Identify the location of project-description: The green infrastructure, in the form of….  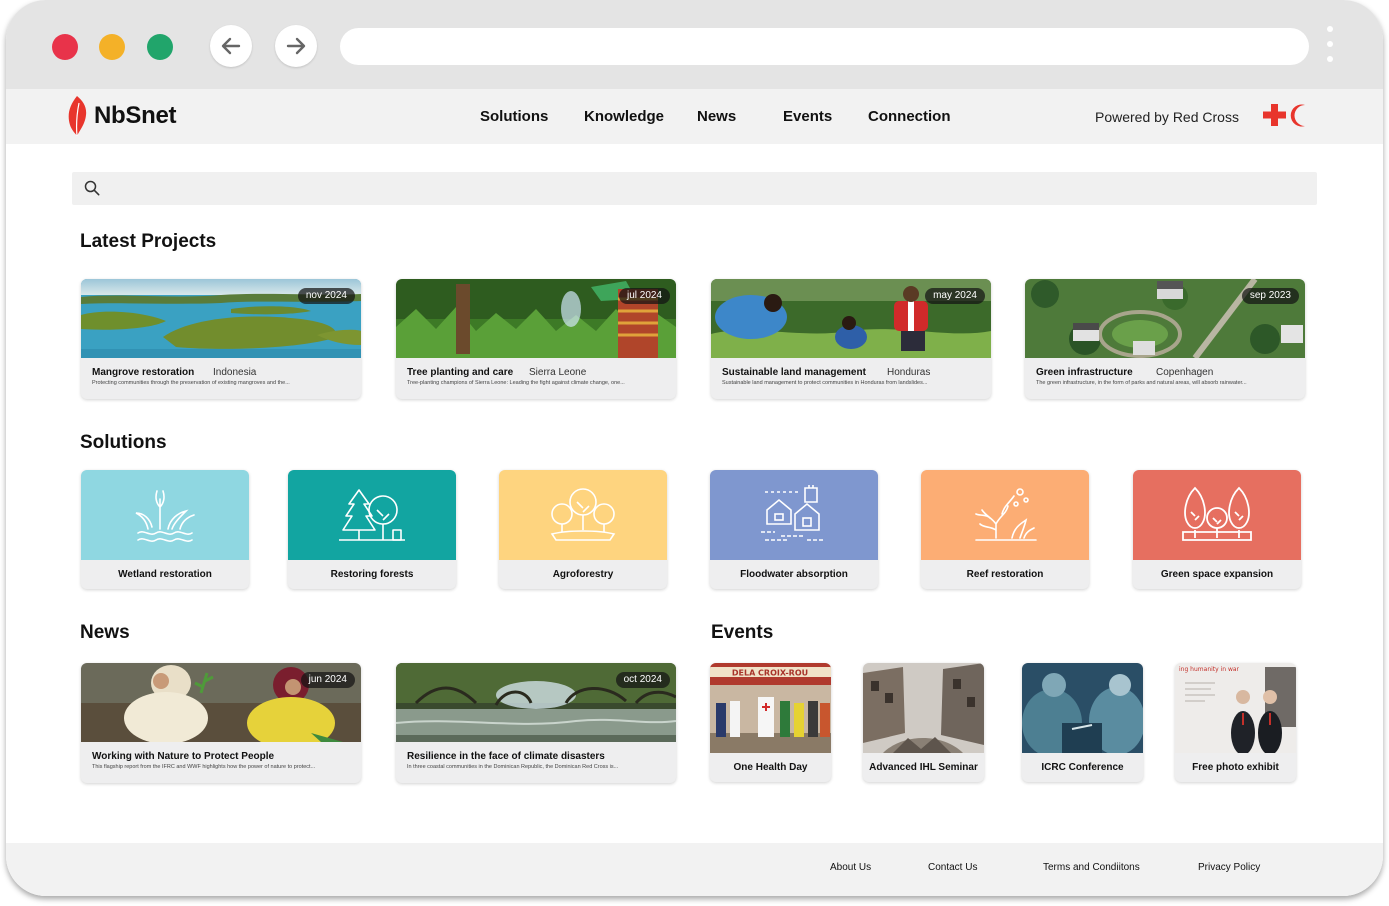
(1141, 383).